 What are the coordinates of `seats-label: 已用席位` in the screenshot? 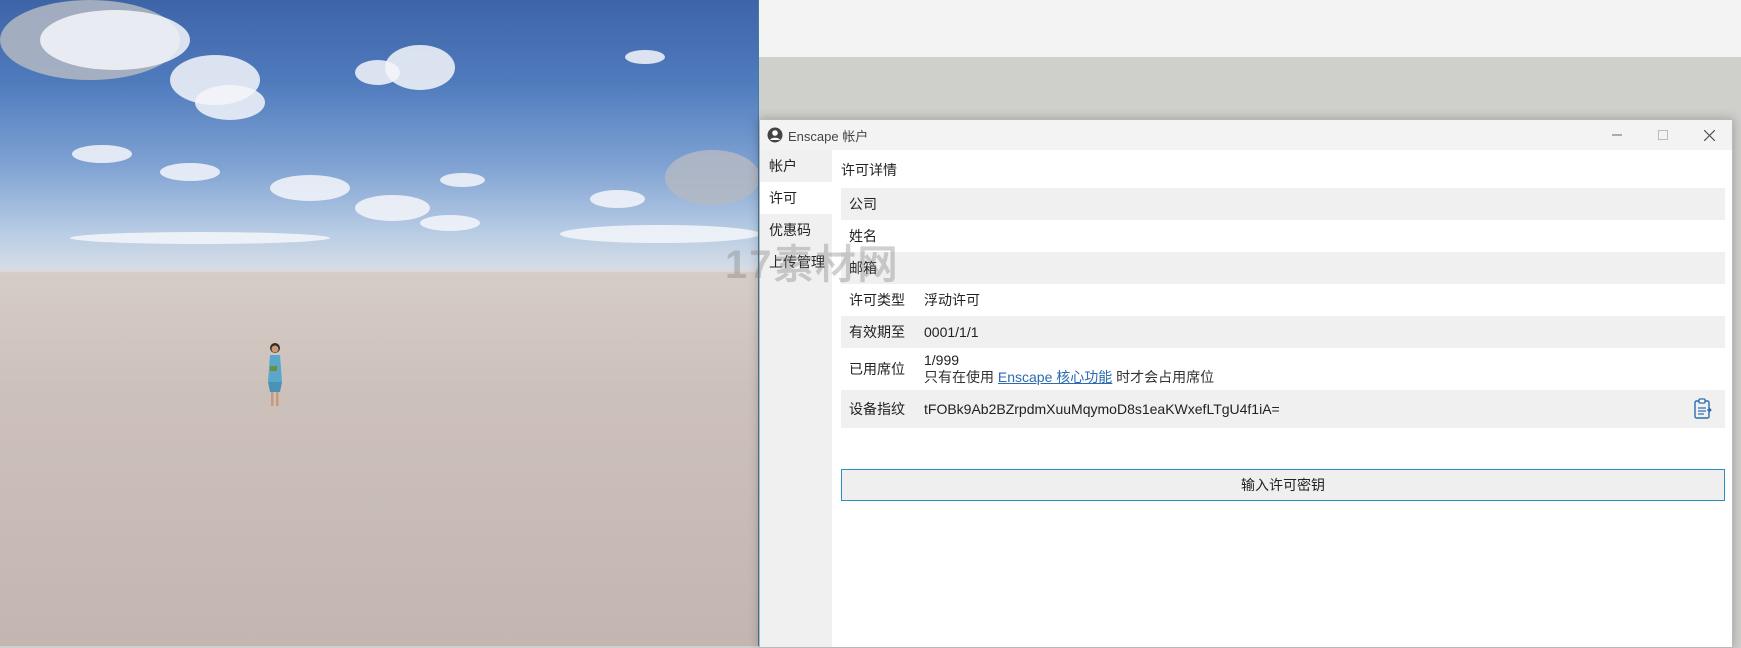 It's located at (877, 369).